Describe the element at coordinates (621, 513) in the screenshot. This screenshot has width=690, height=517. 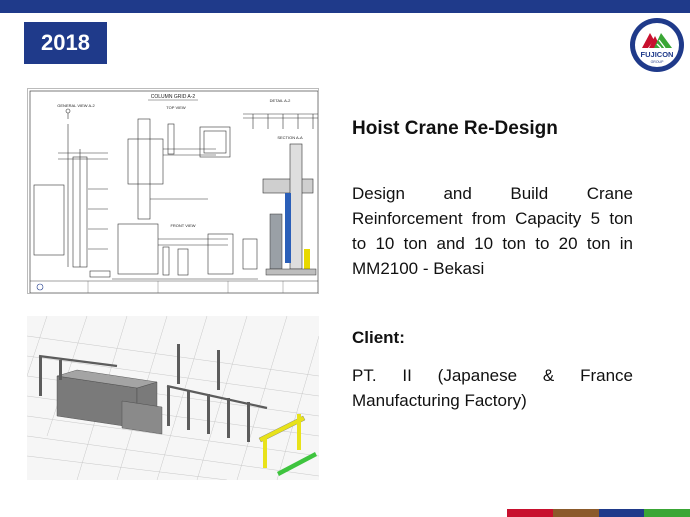
I see `footer-stripe-blue` at that location.